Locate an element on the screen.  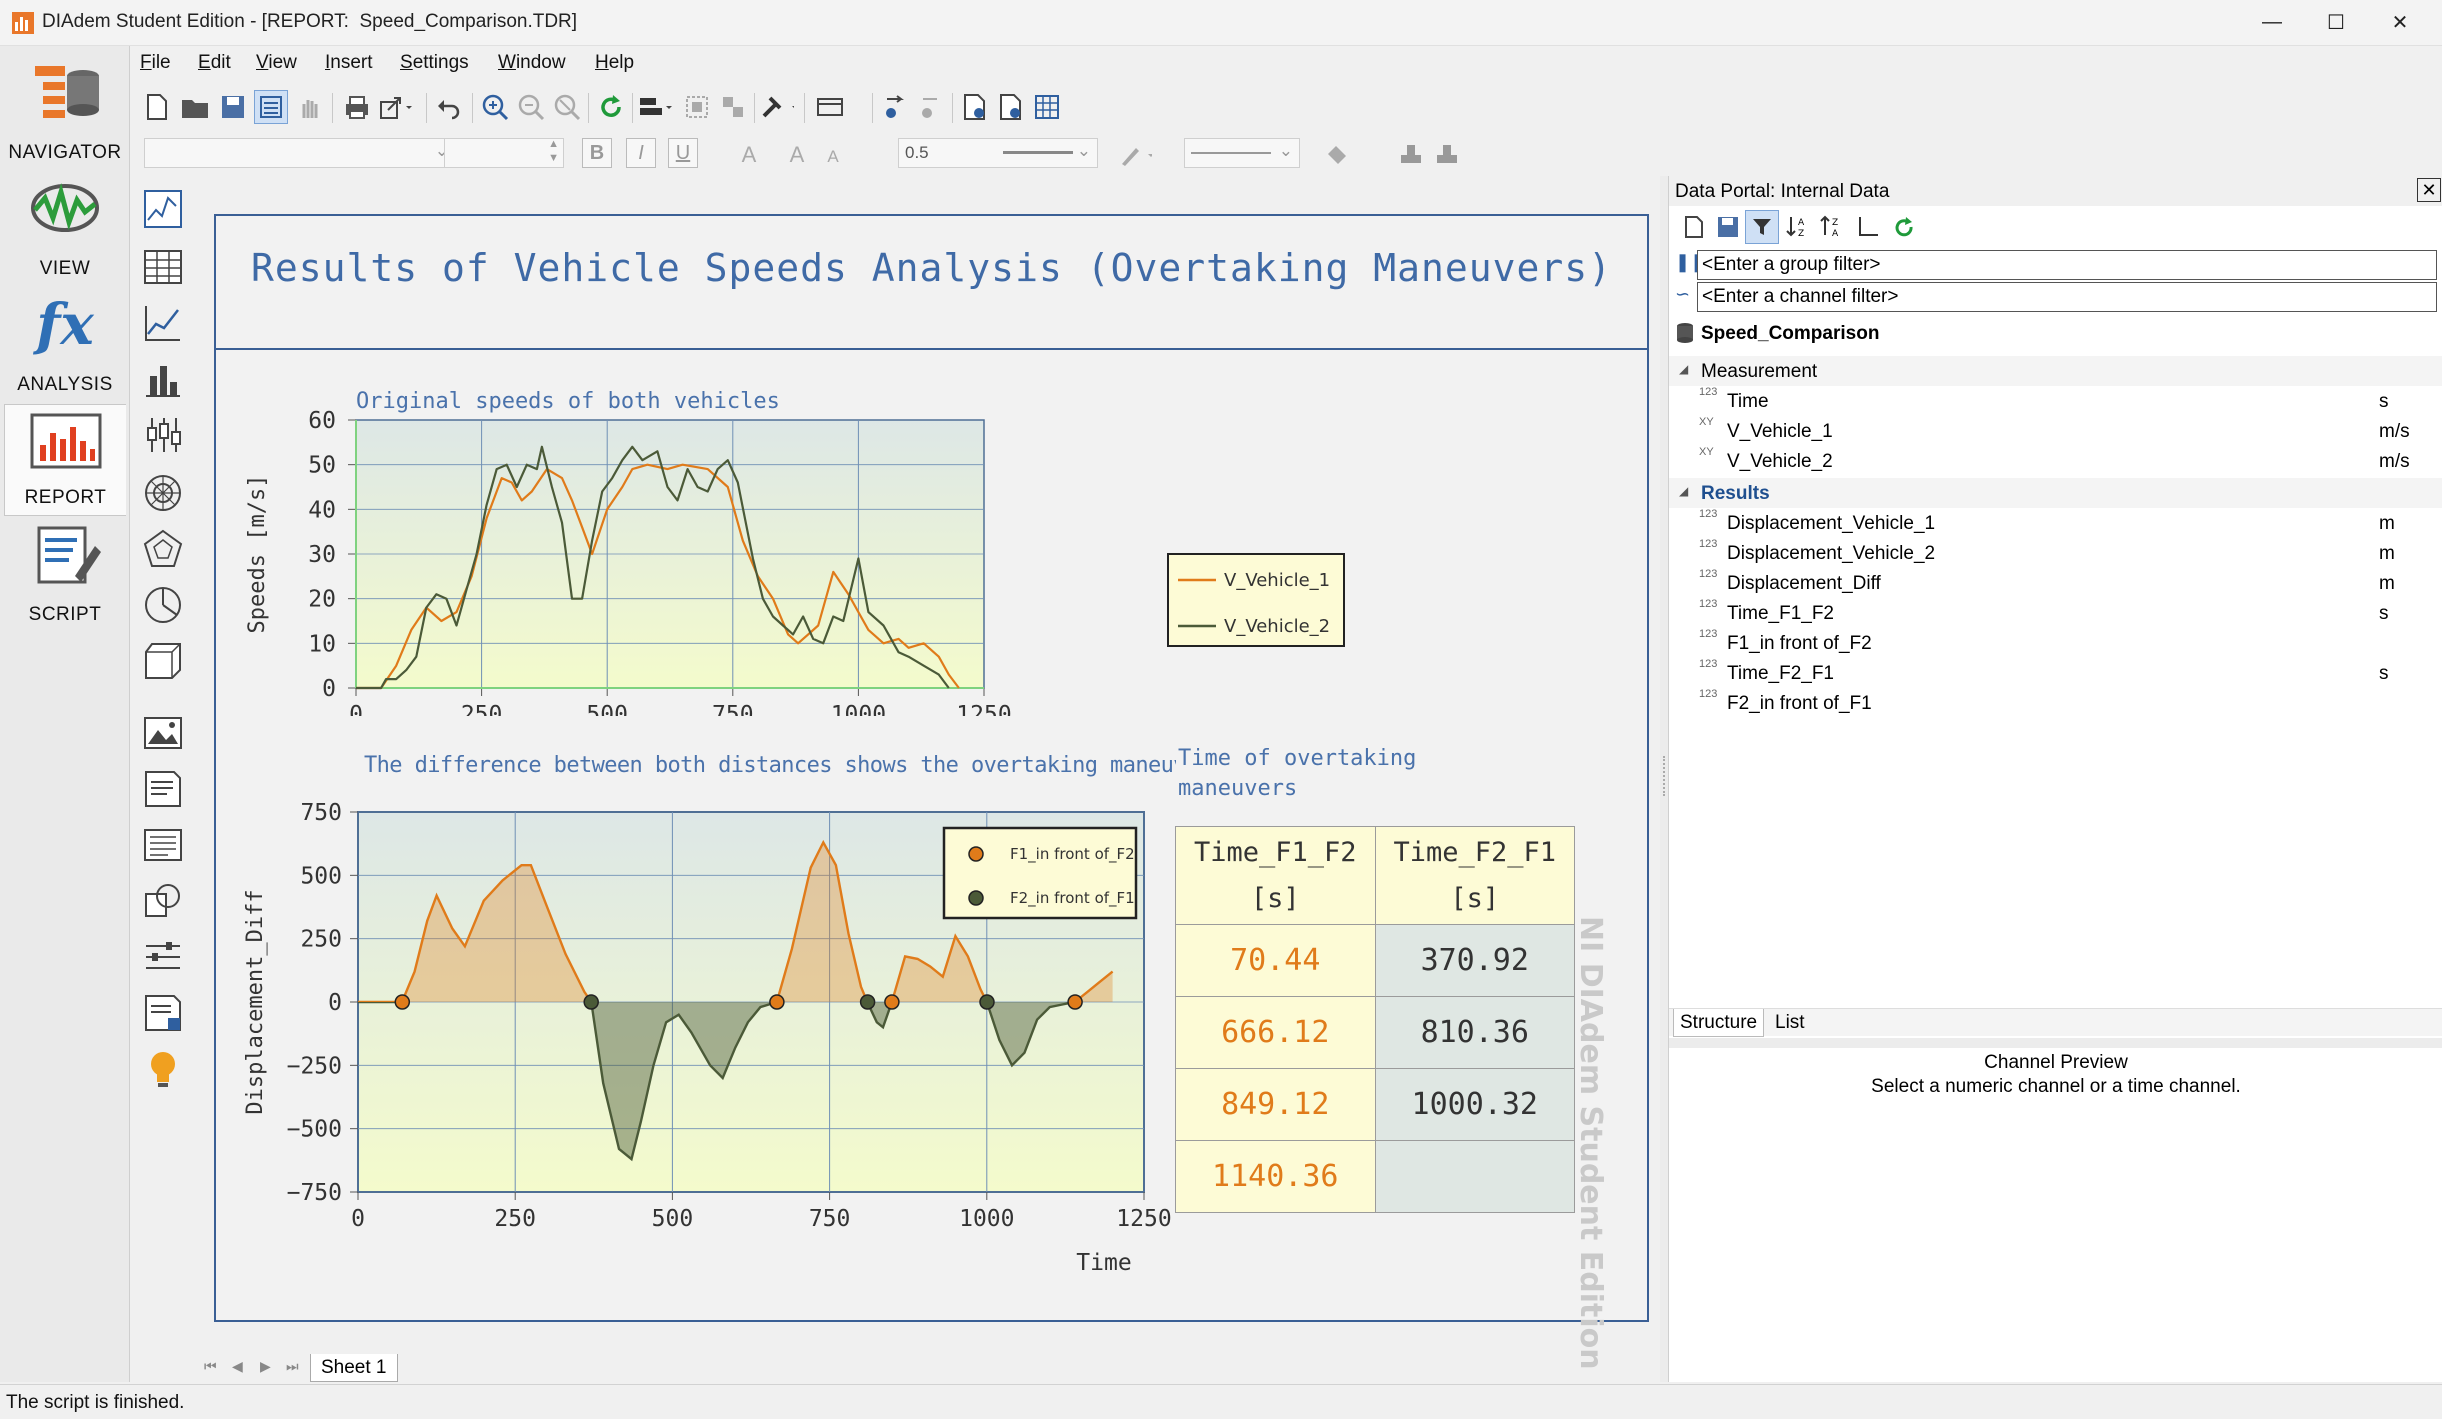
tool-line-plot is located at coordinates (163, 323).